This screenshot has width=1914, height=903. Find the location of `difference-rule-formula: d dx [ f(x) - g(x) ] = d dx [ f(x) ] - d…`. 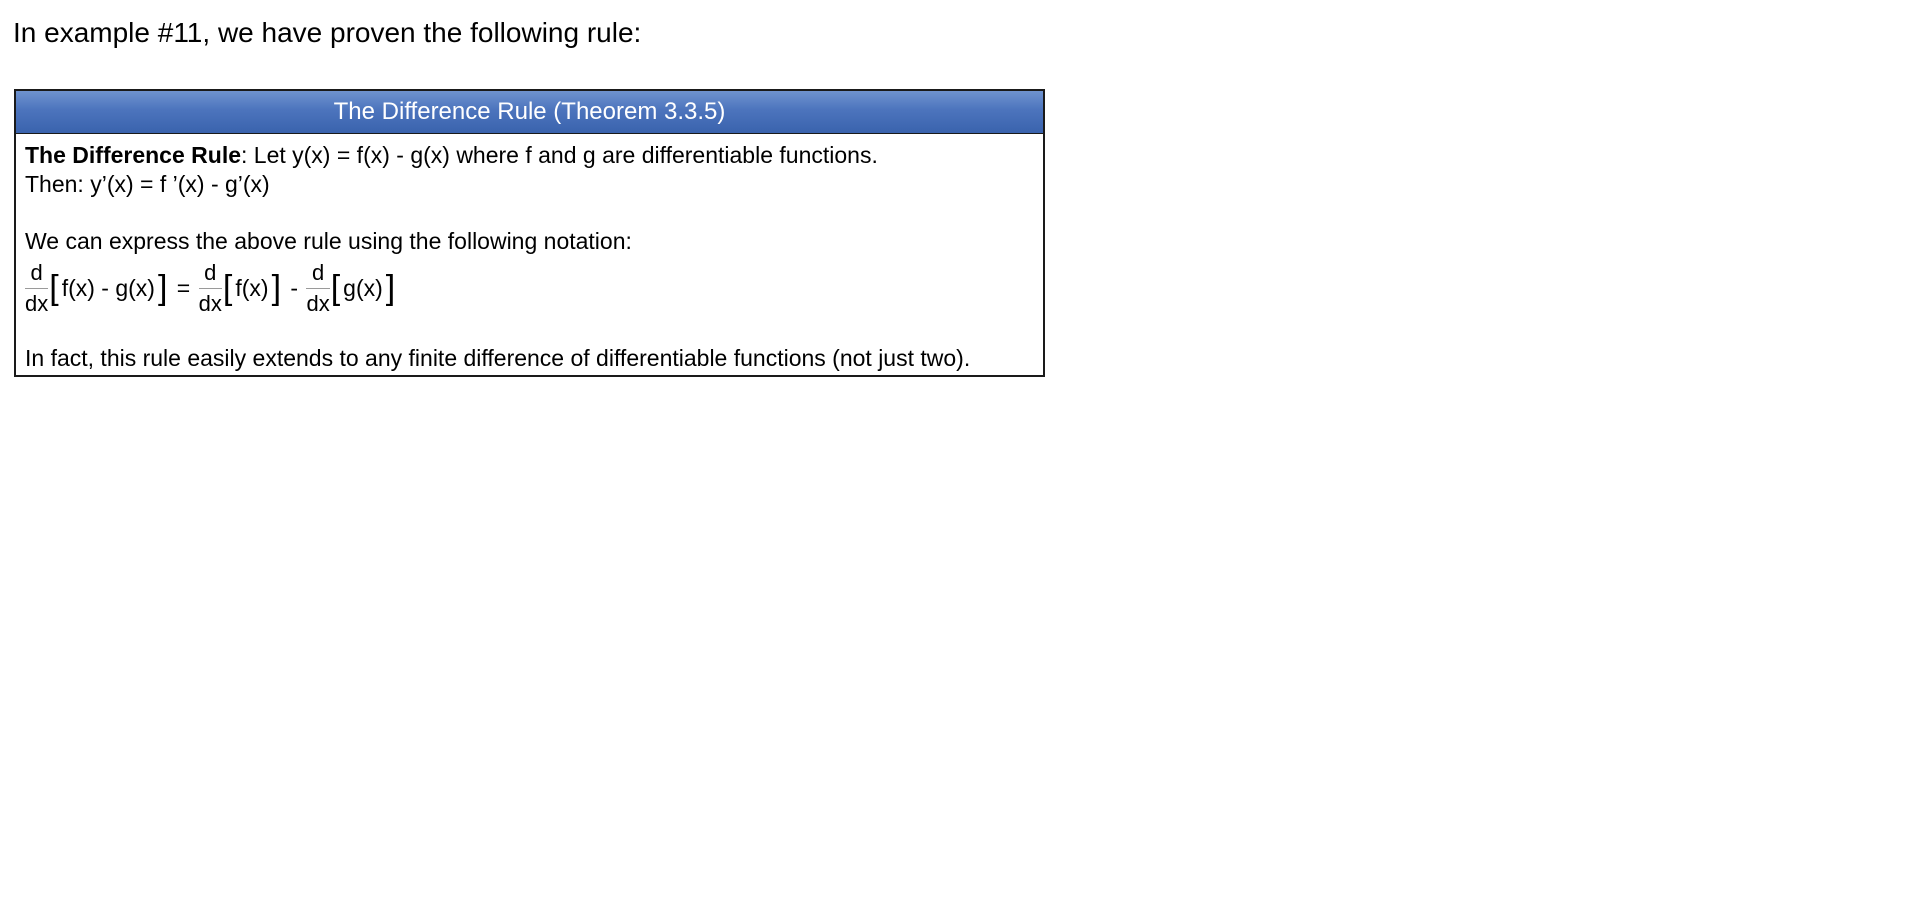

difference-rule-formula: d dx [ f(x) - g(x) ] = d dx [ f(x) ] - d… is located at coordinates (529, 288).